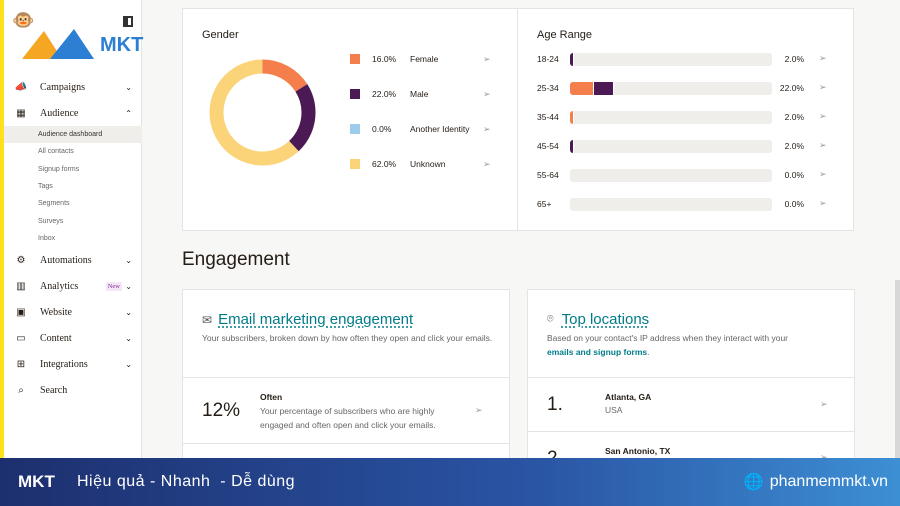  What do you see at coordinates (73, 151) in the screenshot?
I see `sidebar-subitem: All contacts` at bounding box center [73, 151].